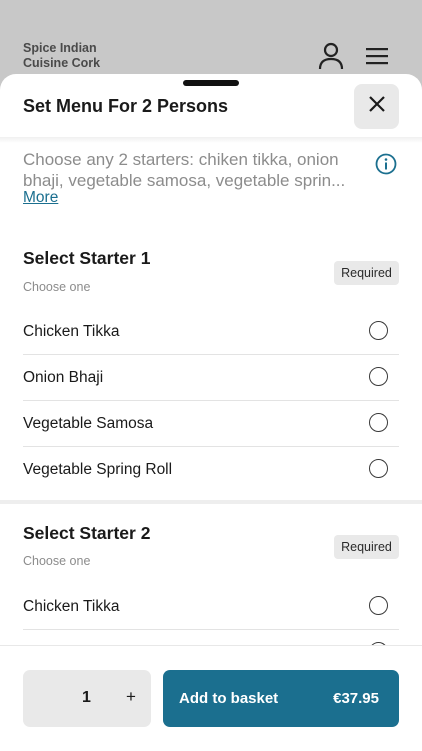  Describe the element at coordinates (331, 56) in the screenshot. I see `user-icon` at that location.